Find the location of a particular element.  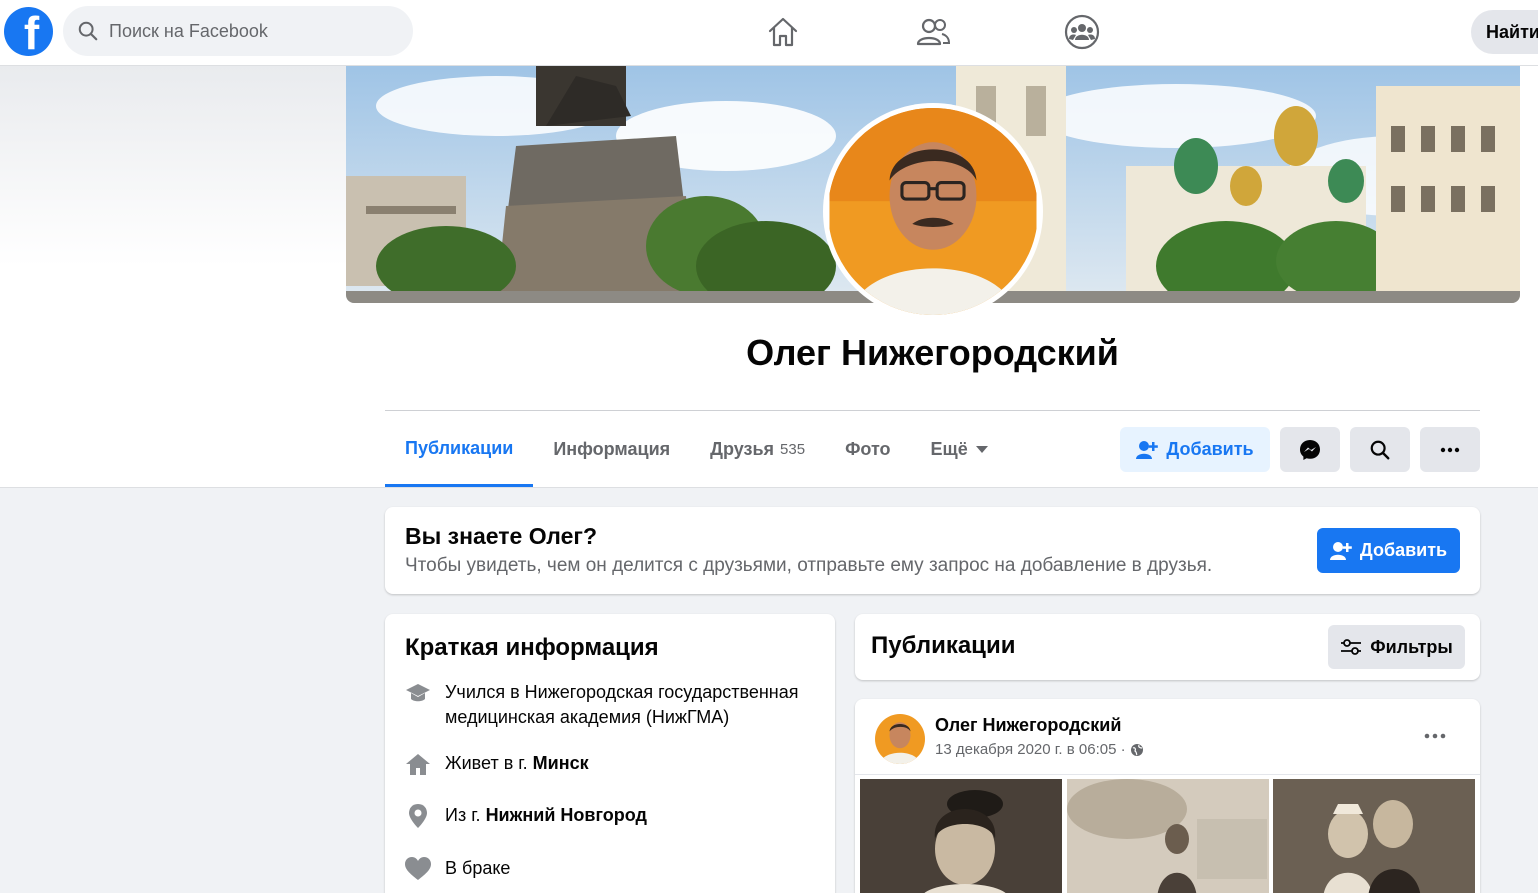

search-box is located at coordinates (238, 31).